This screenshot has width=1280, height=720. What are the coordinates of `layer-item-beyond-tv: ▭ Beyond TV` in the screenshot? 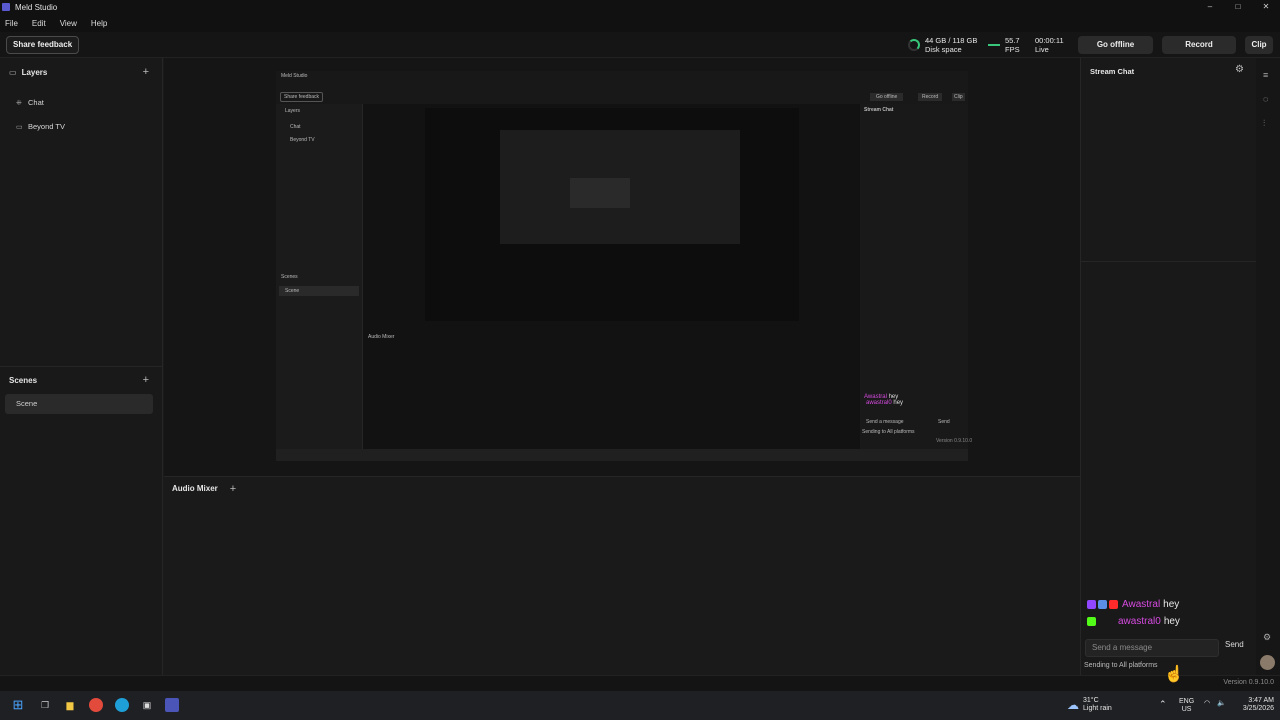 It's located at (40, 126).